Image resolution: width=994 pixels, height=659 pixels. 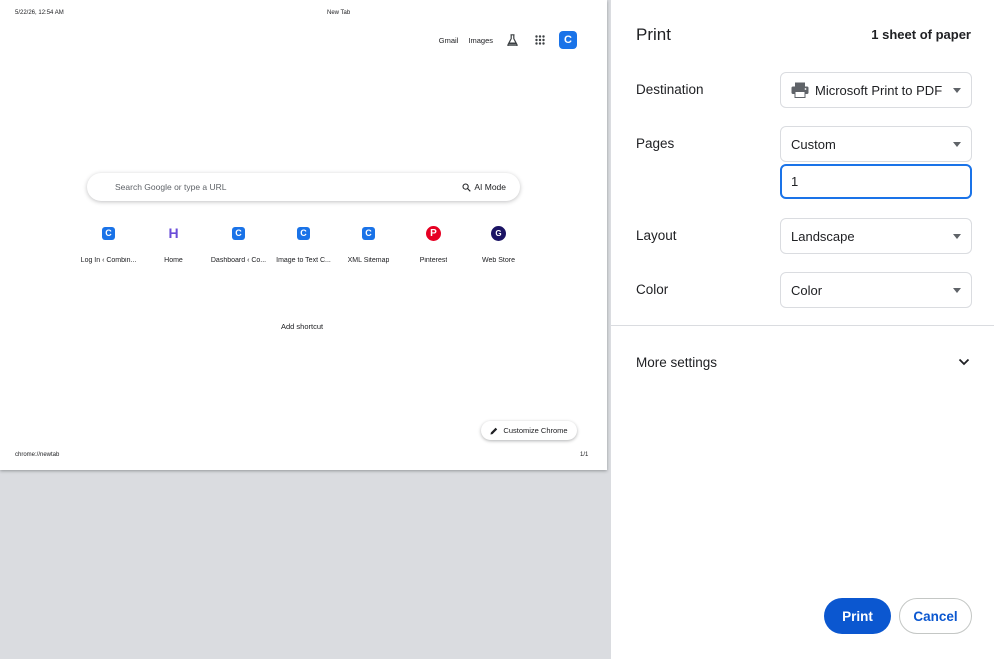 I want to click on shortcut-tile: G Web Store, so click(x=498, y=243).